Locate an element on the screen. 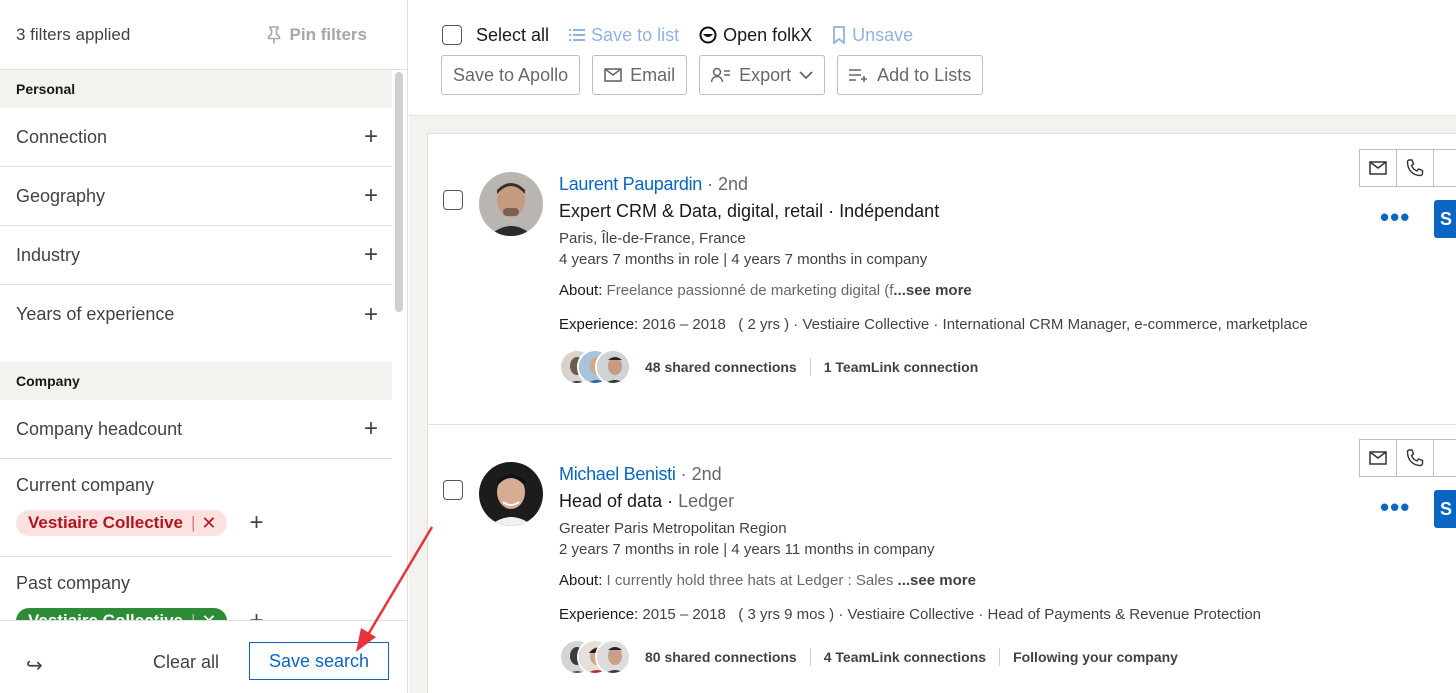 The image size is (1456, 693). filter-industry: Industry + is located at coordinates (196, 255).